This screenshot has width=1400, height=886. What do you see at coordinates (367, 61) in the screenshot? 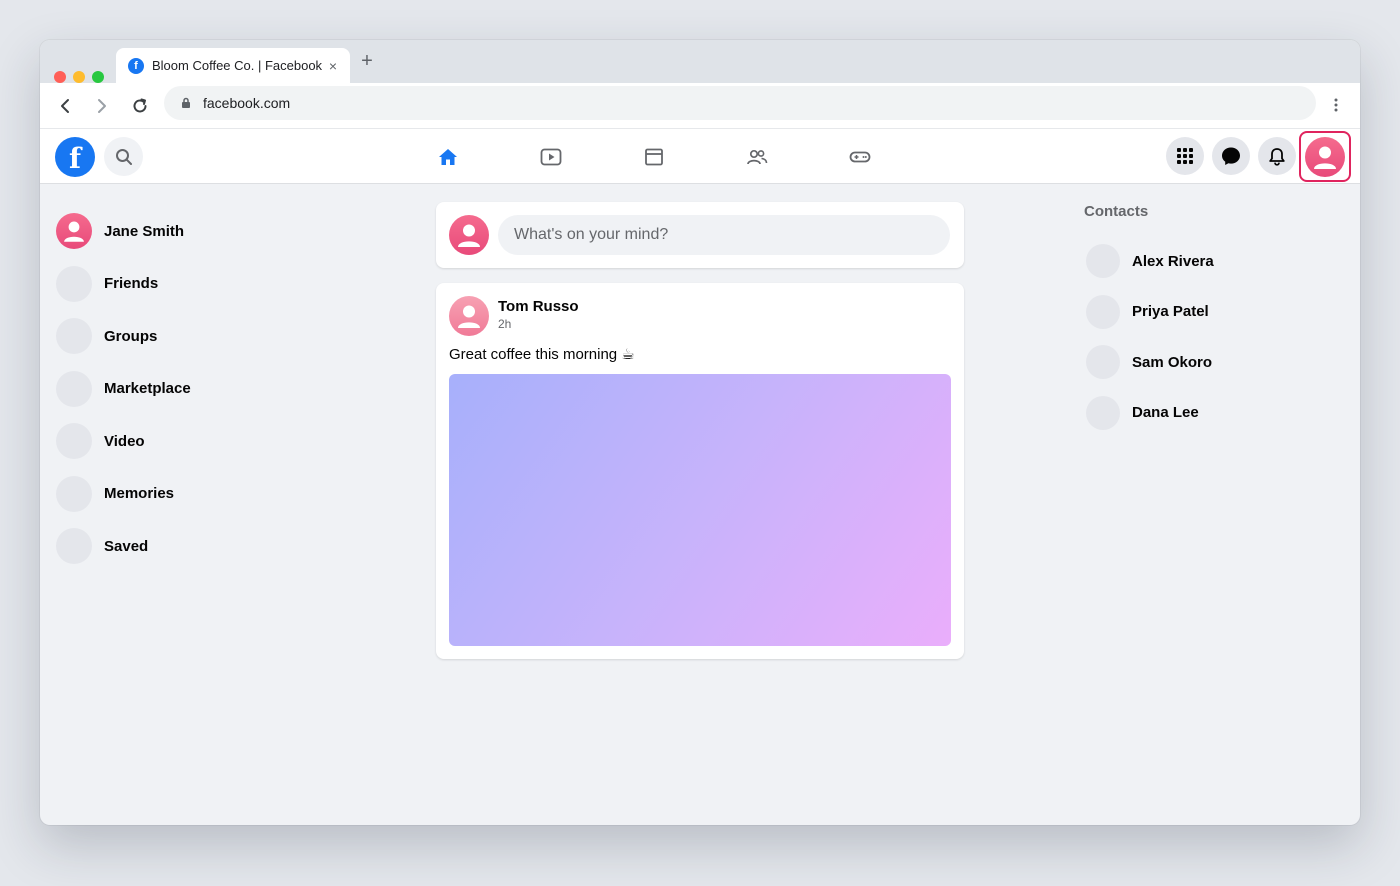
I see `new-tab-button: +` at bounding box center [367, 61].